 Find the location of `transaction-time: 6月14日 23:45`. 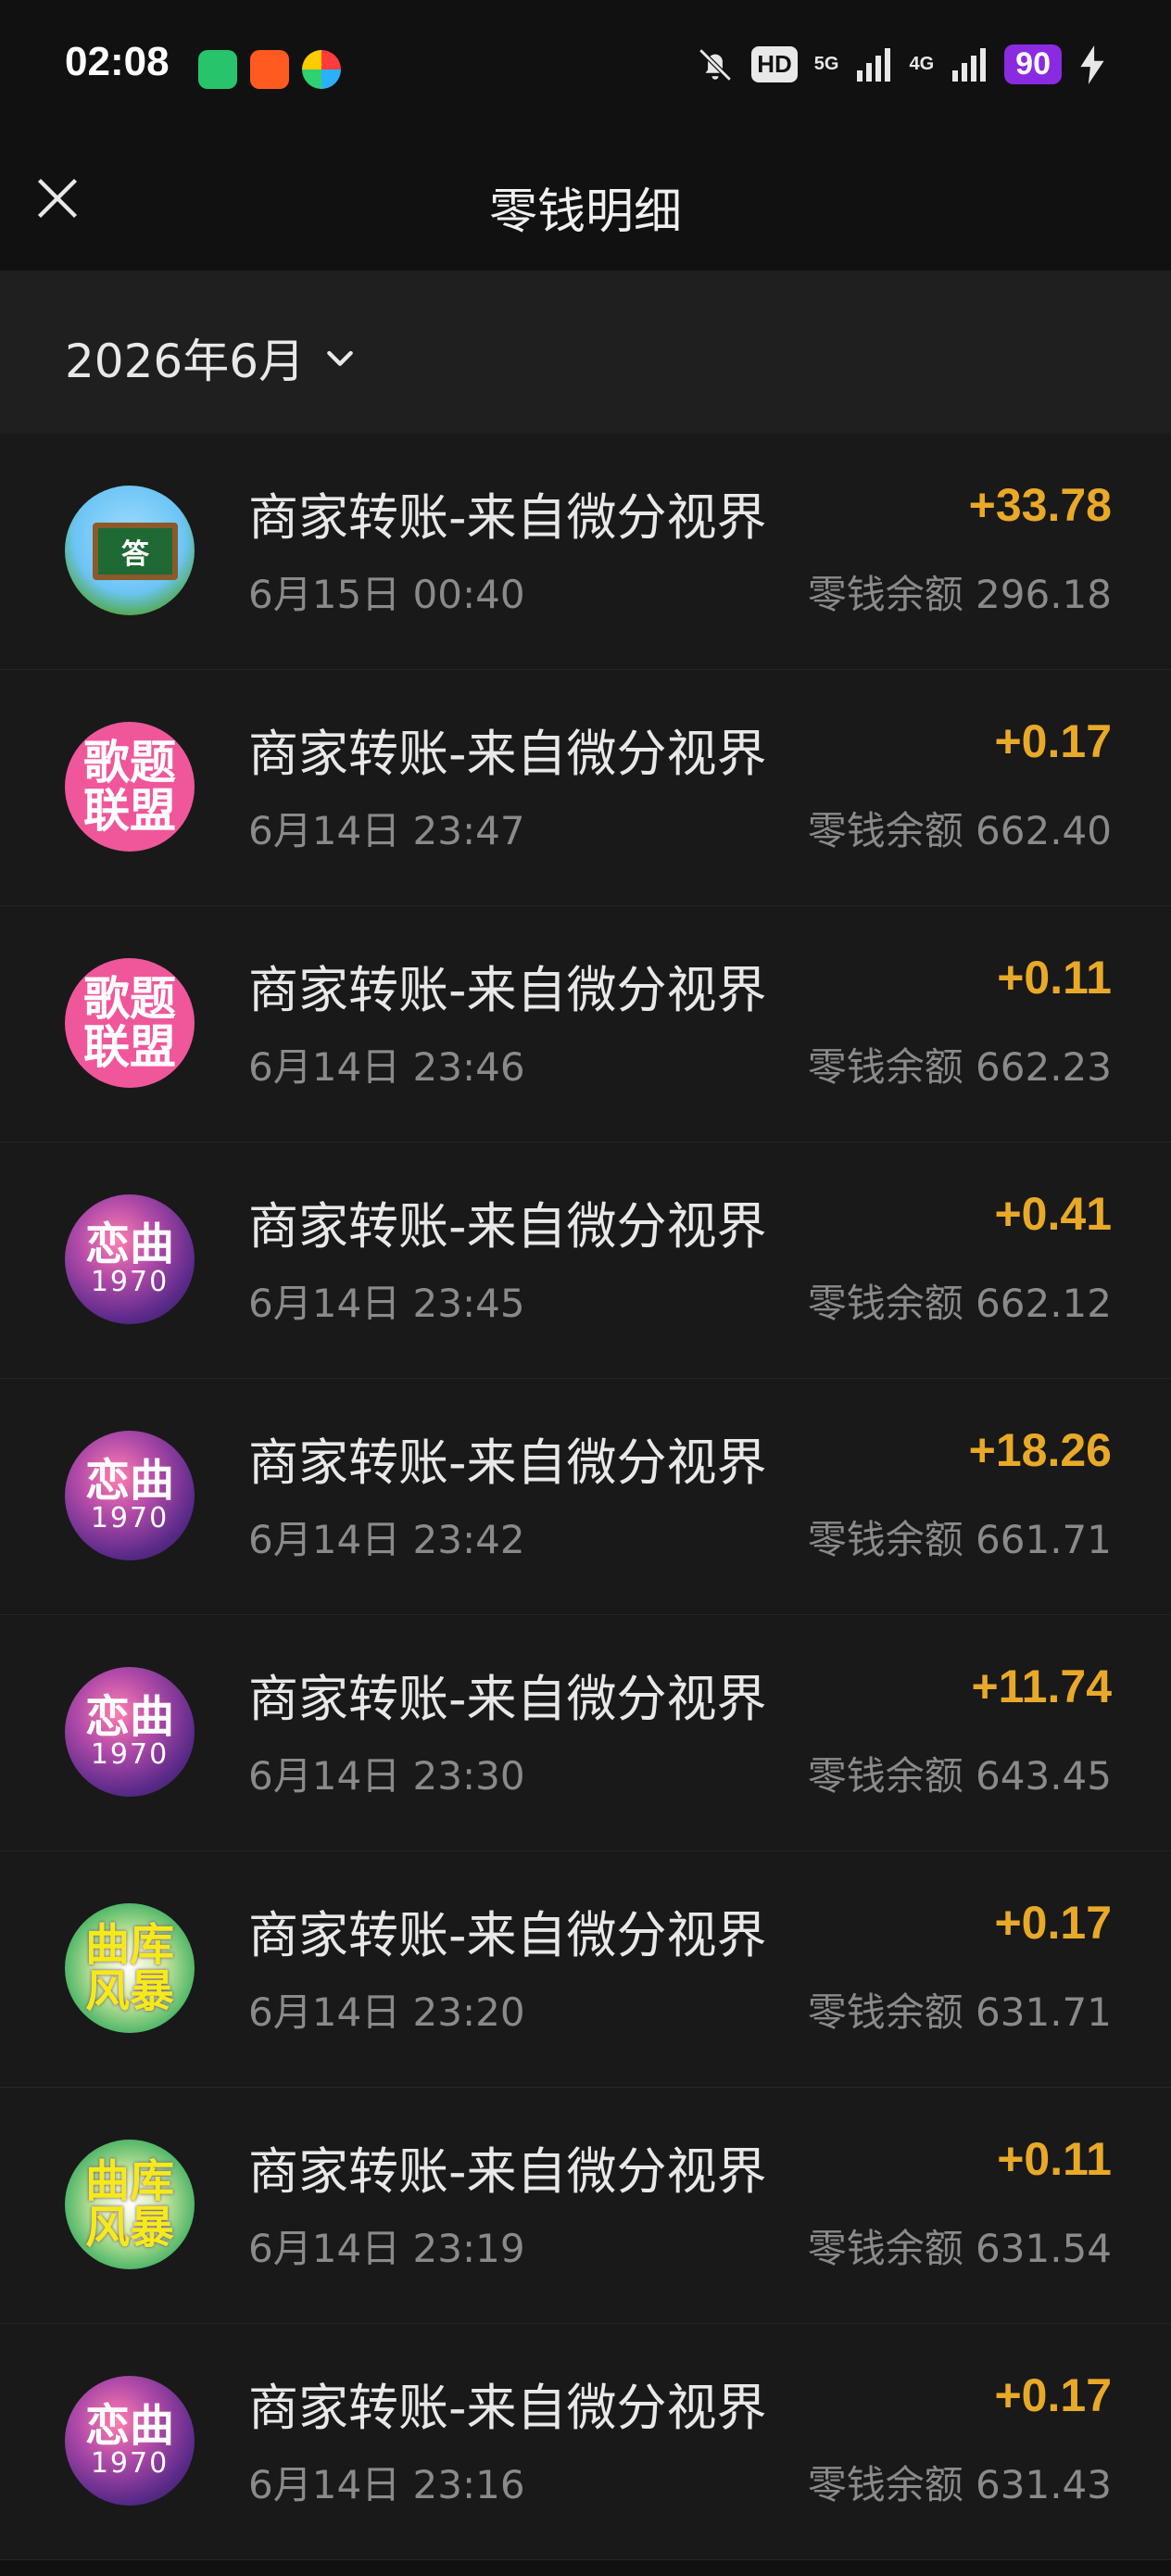

transaction-time: 6月14日 23:45 is located at coordinates (387, 1303).